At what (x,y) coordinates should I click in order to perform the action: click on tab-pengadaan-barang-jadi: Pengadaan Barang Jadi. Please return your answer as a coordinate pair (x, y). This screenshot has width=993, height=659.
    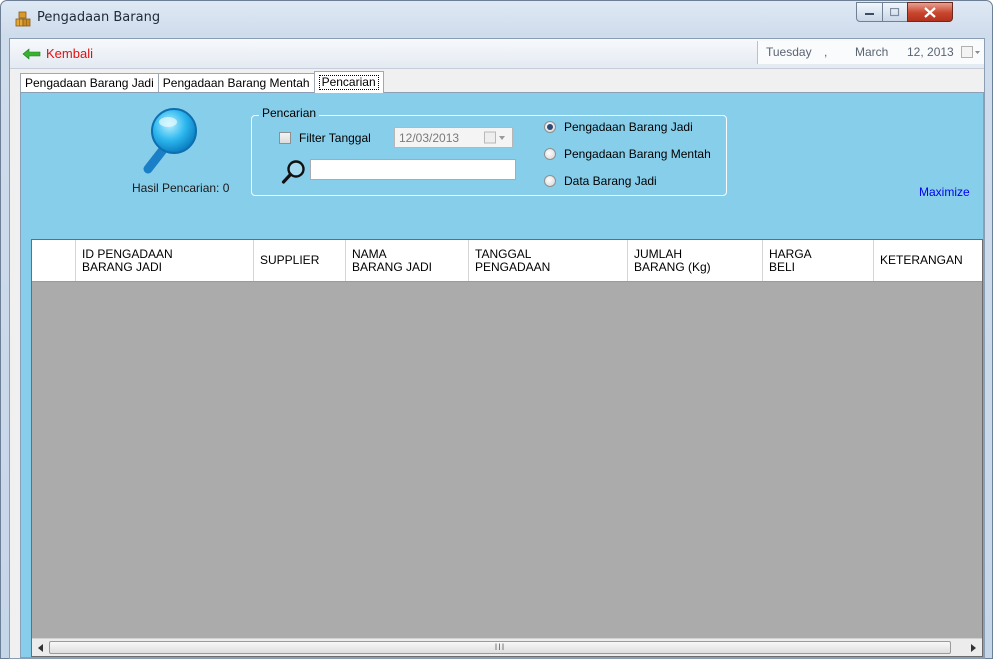
    Looking at the image, I should click on (89, 82).